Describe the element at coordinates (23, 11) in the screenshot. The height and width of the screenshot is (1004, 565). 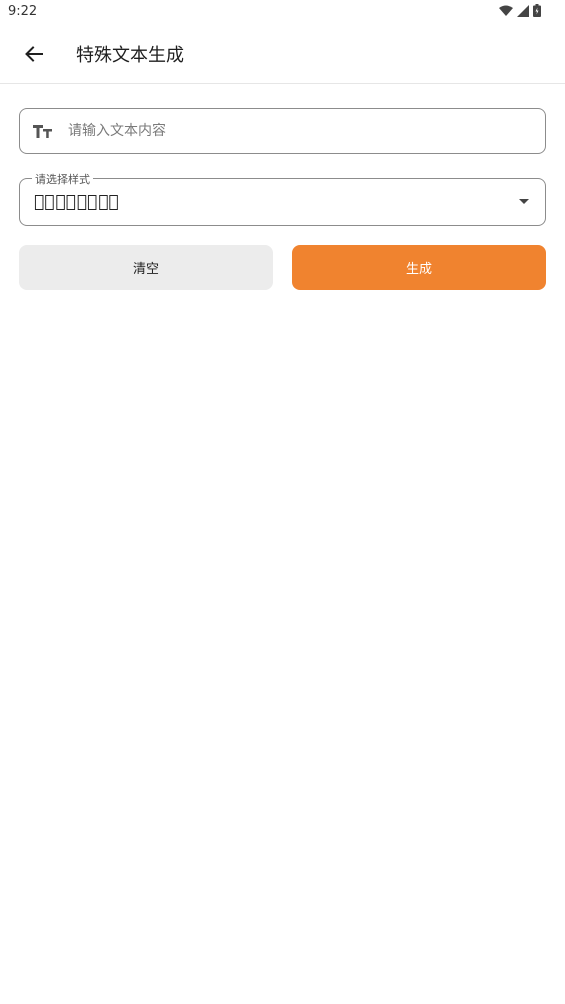
I see `status-time: 9:22` at that location.